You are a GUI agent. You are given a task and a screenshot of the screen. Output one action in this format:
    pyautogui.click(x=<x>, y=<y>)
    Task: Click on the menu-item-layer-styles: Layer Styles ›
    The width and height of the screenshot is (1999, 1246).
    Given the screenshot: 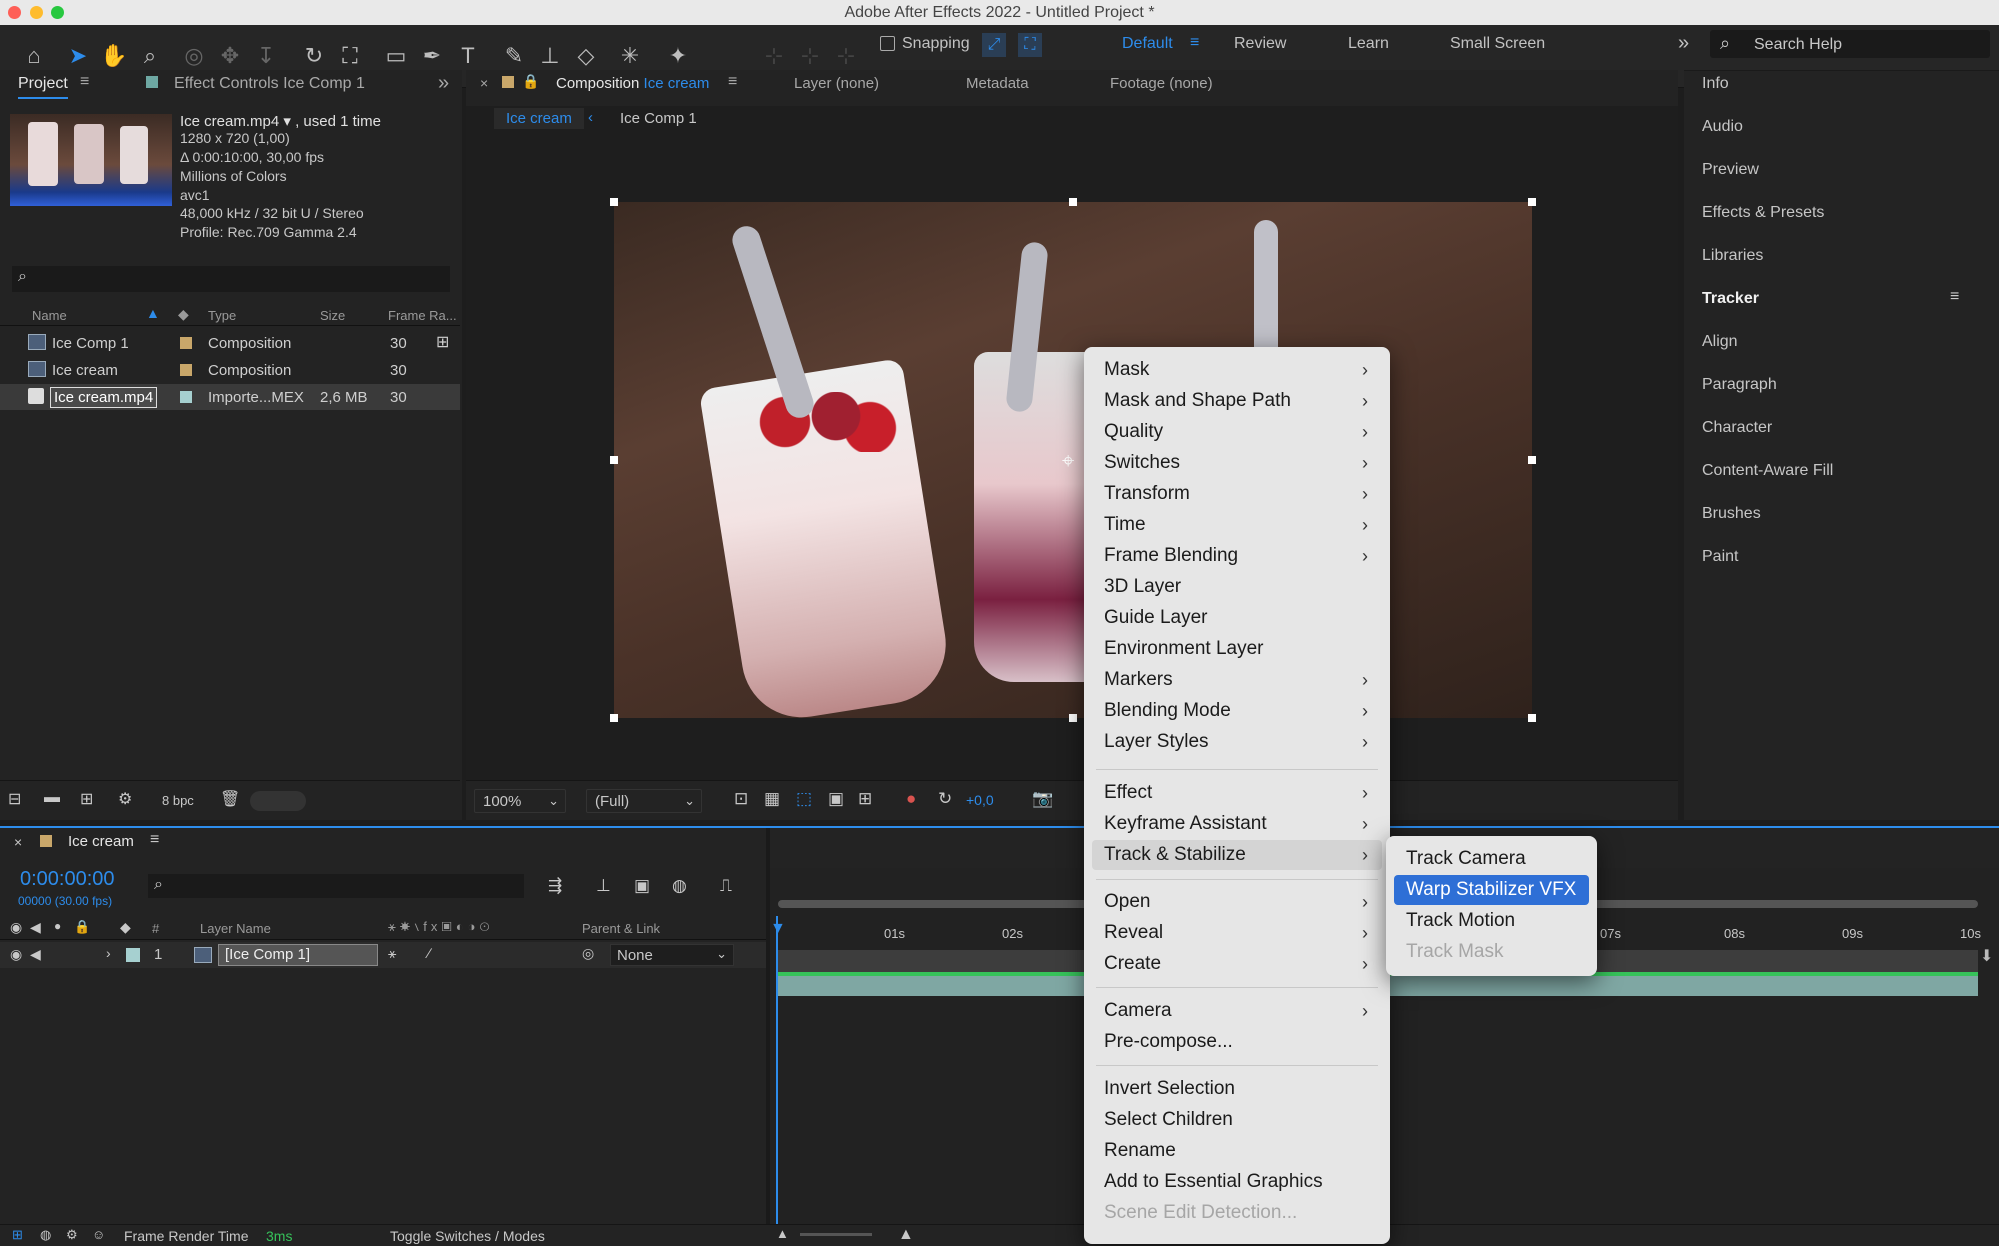 What is the action you would take?
    pyautogui.click(x=1237, y=742)
    